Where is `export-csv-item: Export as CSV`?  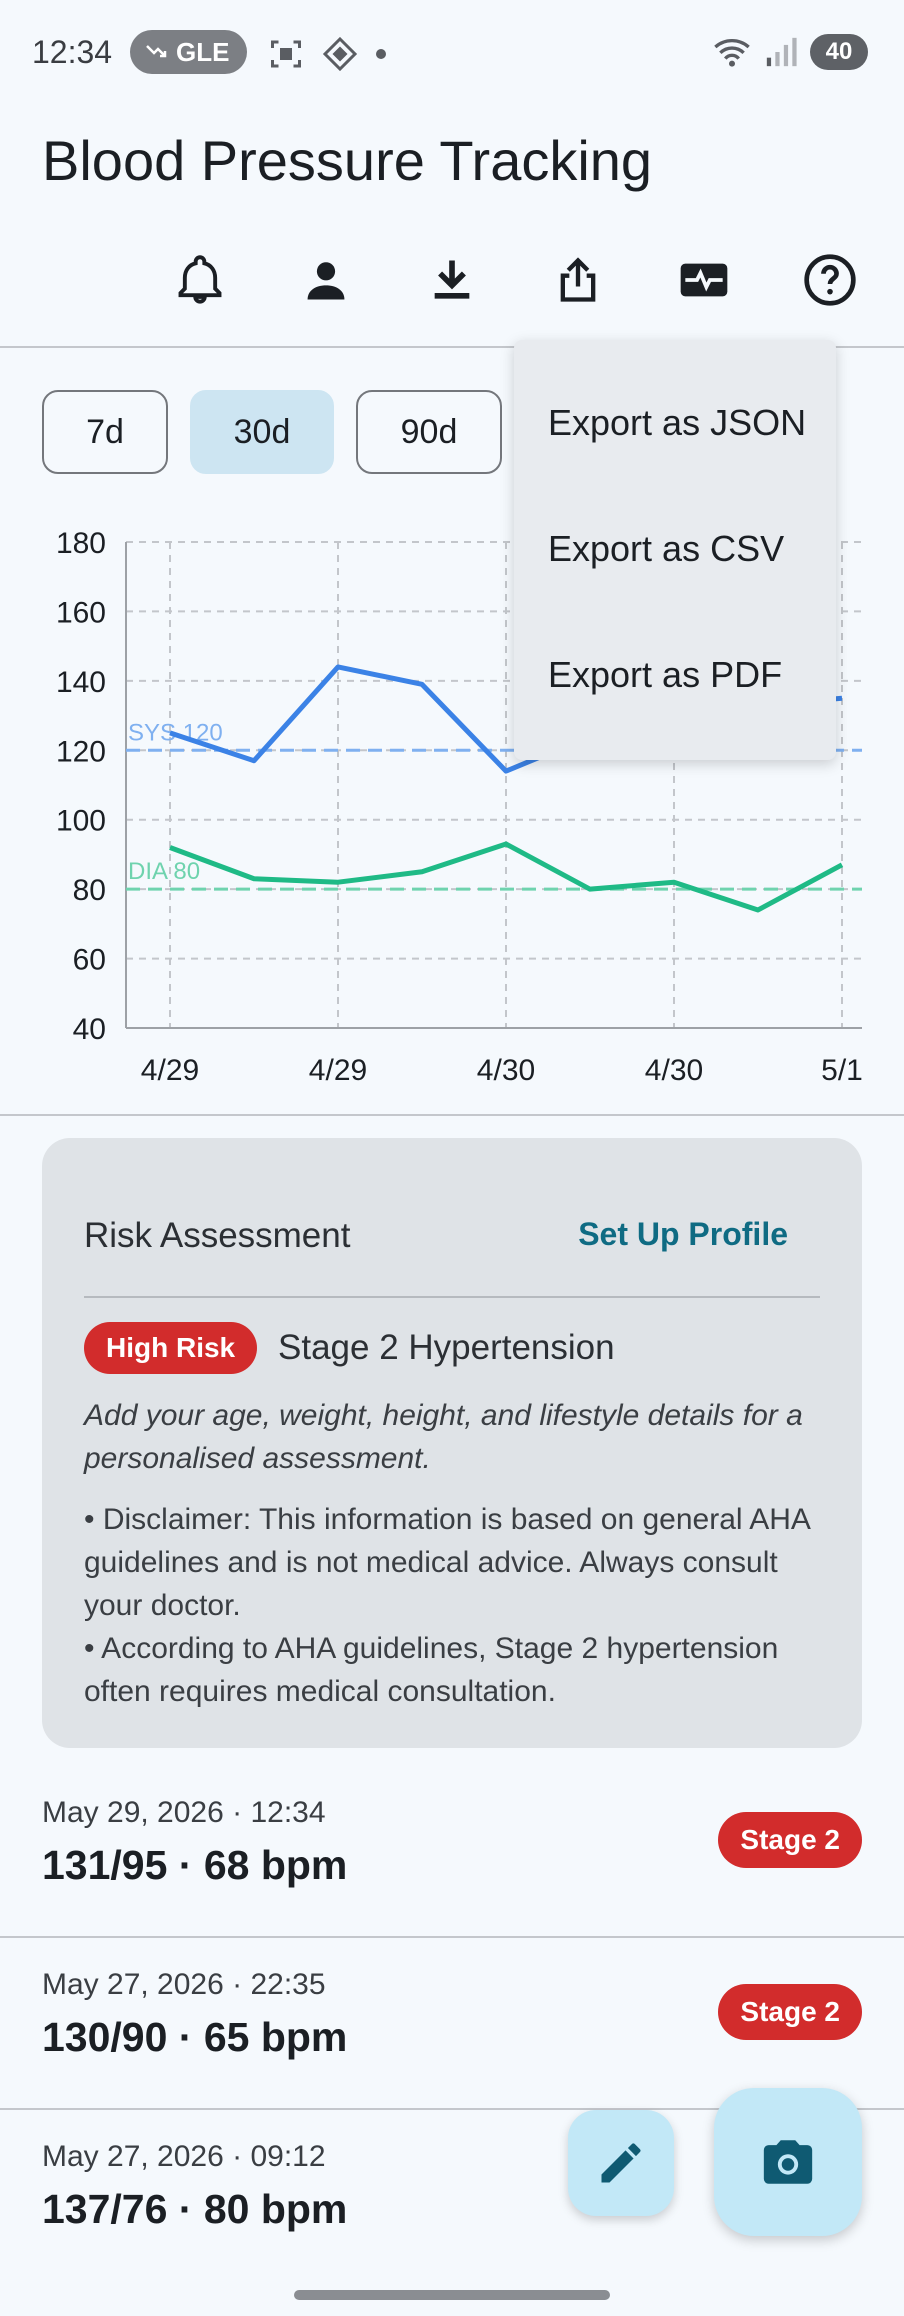 export-csv-item: Export as CSV is located at coordinates (675, 549).